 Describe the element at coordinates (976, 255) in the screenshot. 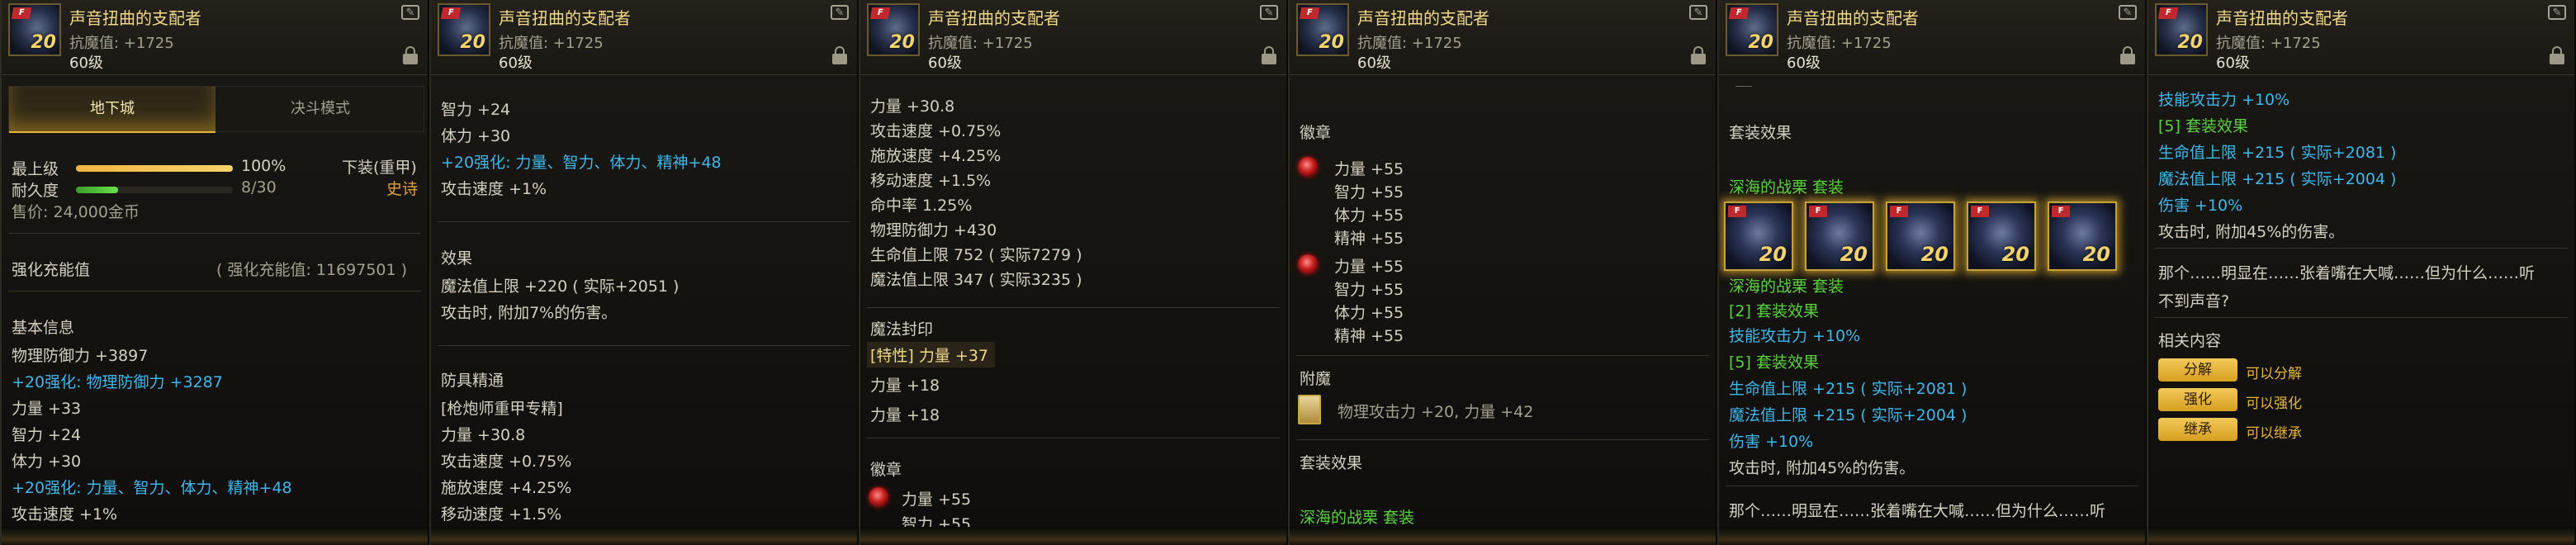

I see `stat-line: 生命值上限 752 ( 实际7279 )` at that location.